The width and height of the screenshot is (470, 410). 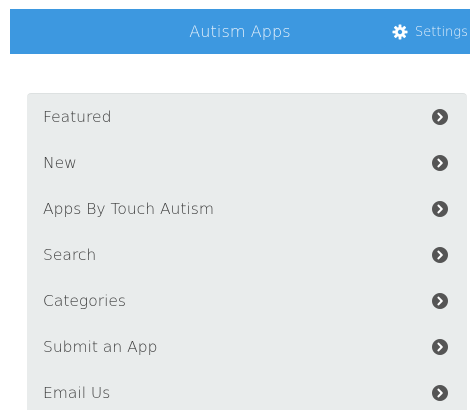 I want to click on menu-item-email-us: Email Us, so click(x=247, y=390).